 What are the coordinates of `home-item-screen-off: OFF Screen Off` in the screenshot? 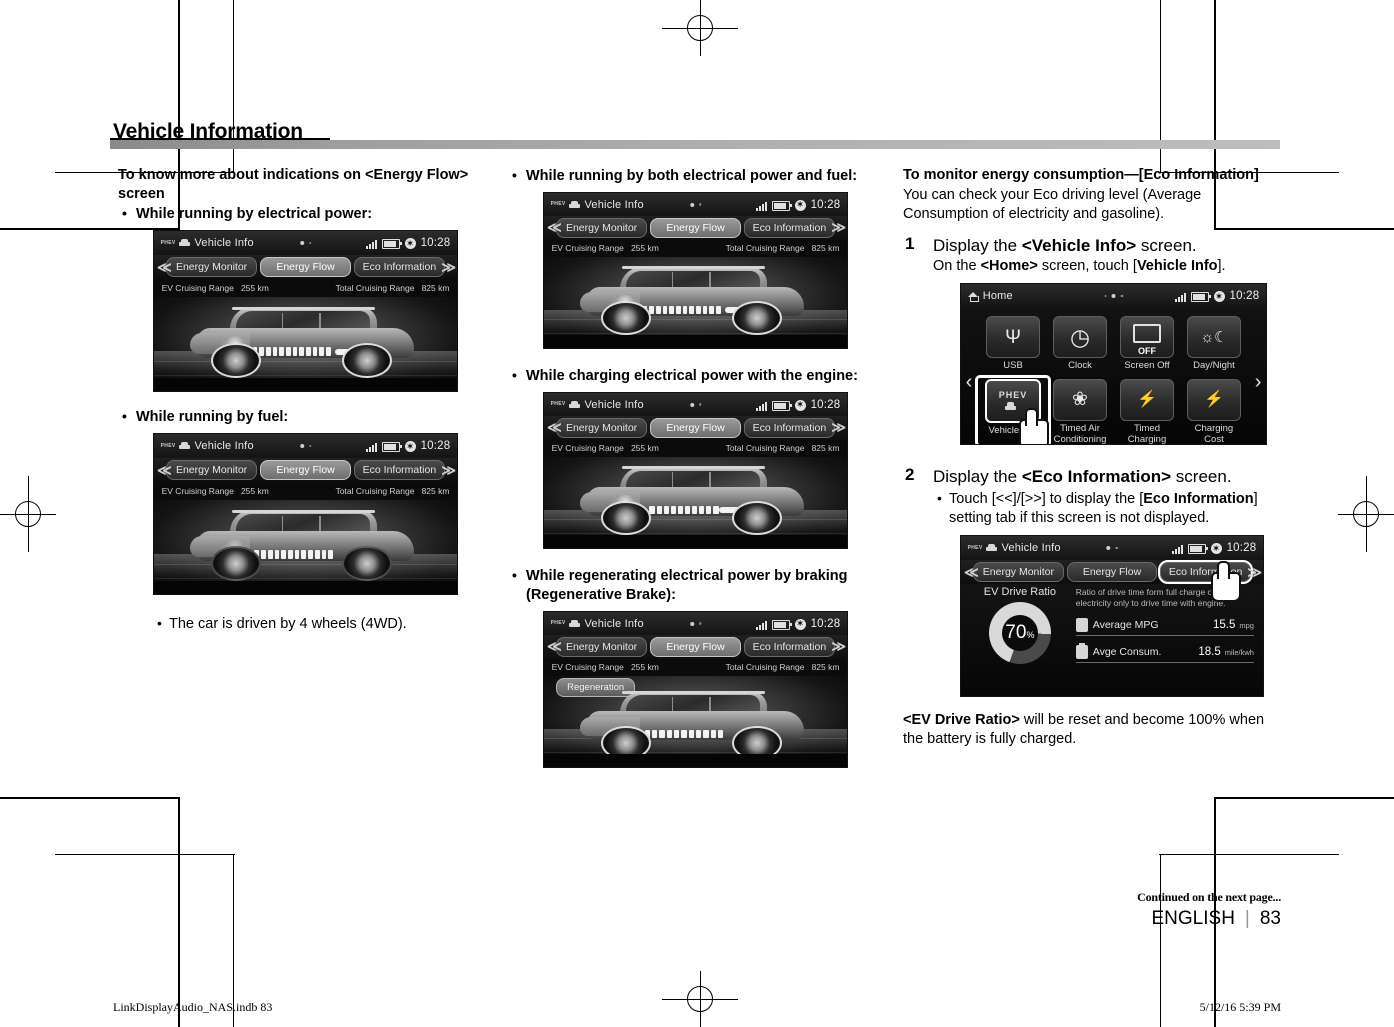 It's located at (1147, 343).